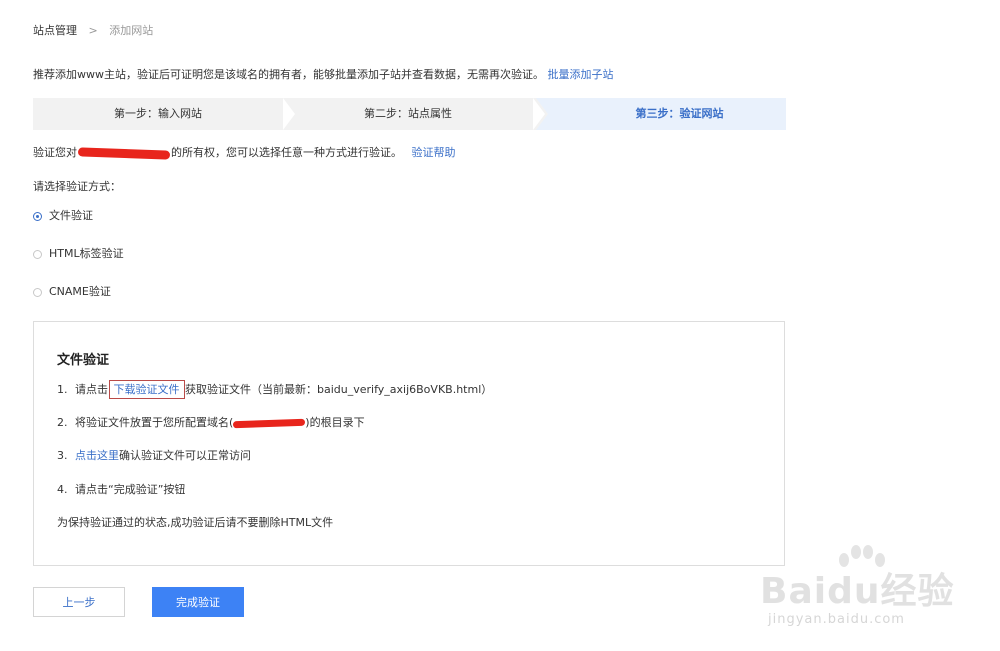 The width and height of the screenshot is (1000, 651). Describe the element at coordinates (185, 455) in the screenshot. I see `instruction-3-post: 确认验证文件可以正常访问` at that location.